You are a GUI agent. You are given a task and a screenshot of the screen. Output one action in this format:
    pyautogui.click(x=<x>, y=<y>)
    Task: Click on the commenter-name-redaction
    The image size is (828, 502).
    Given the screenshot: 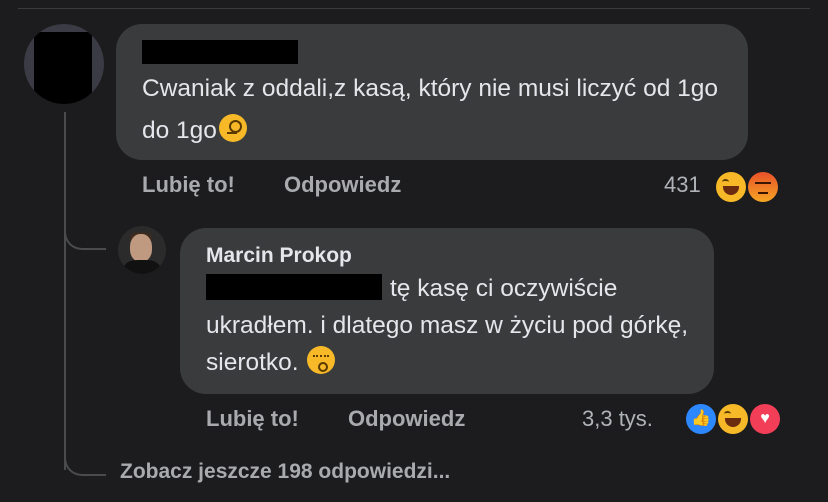 What is the action you would take?
    pyautogui.click(x=220, y=52)
    